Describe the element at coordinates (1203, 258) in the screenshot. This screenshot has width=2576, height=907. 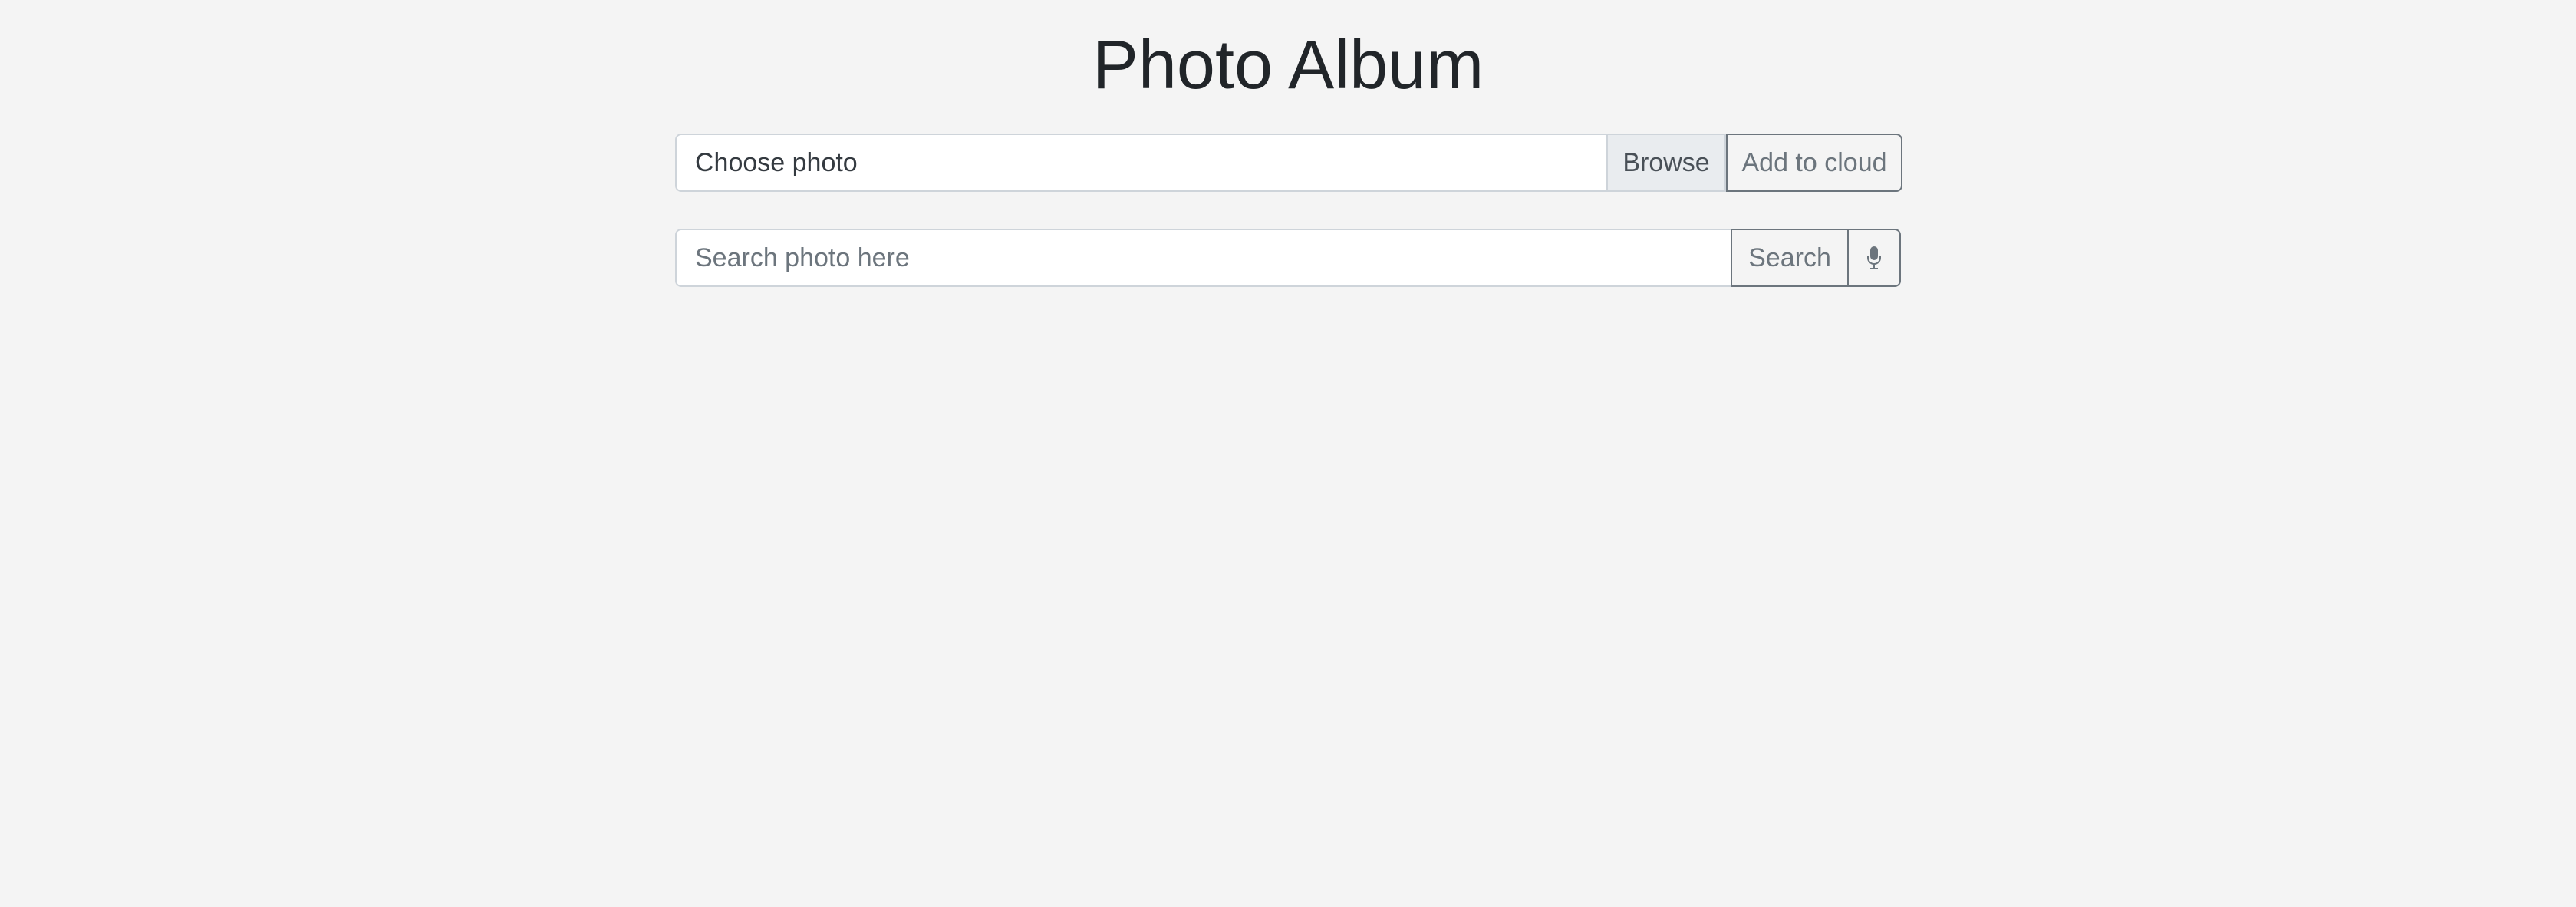
I see `search-input` at that location.